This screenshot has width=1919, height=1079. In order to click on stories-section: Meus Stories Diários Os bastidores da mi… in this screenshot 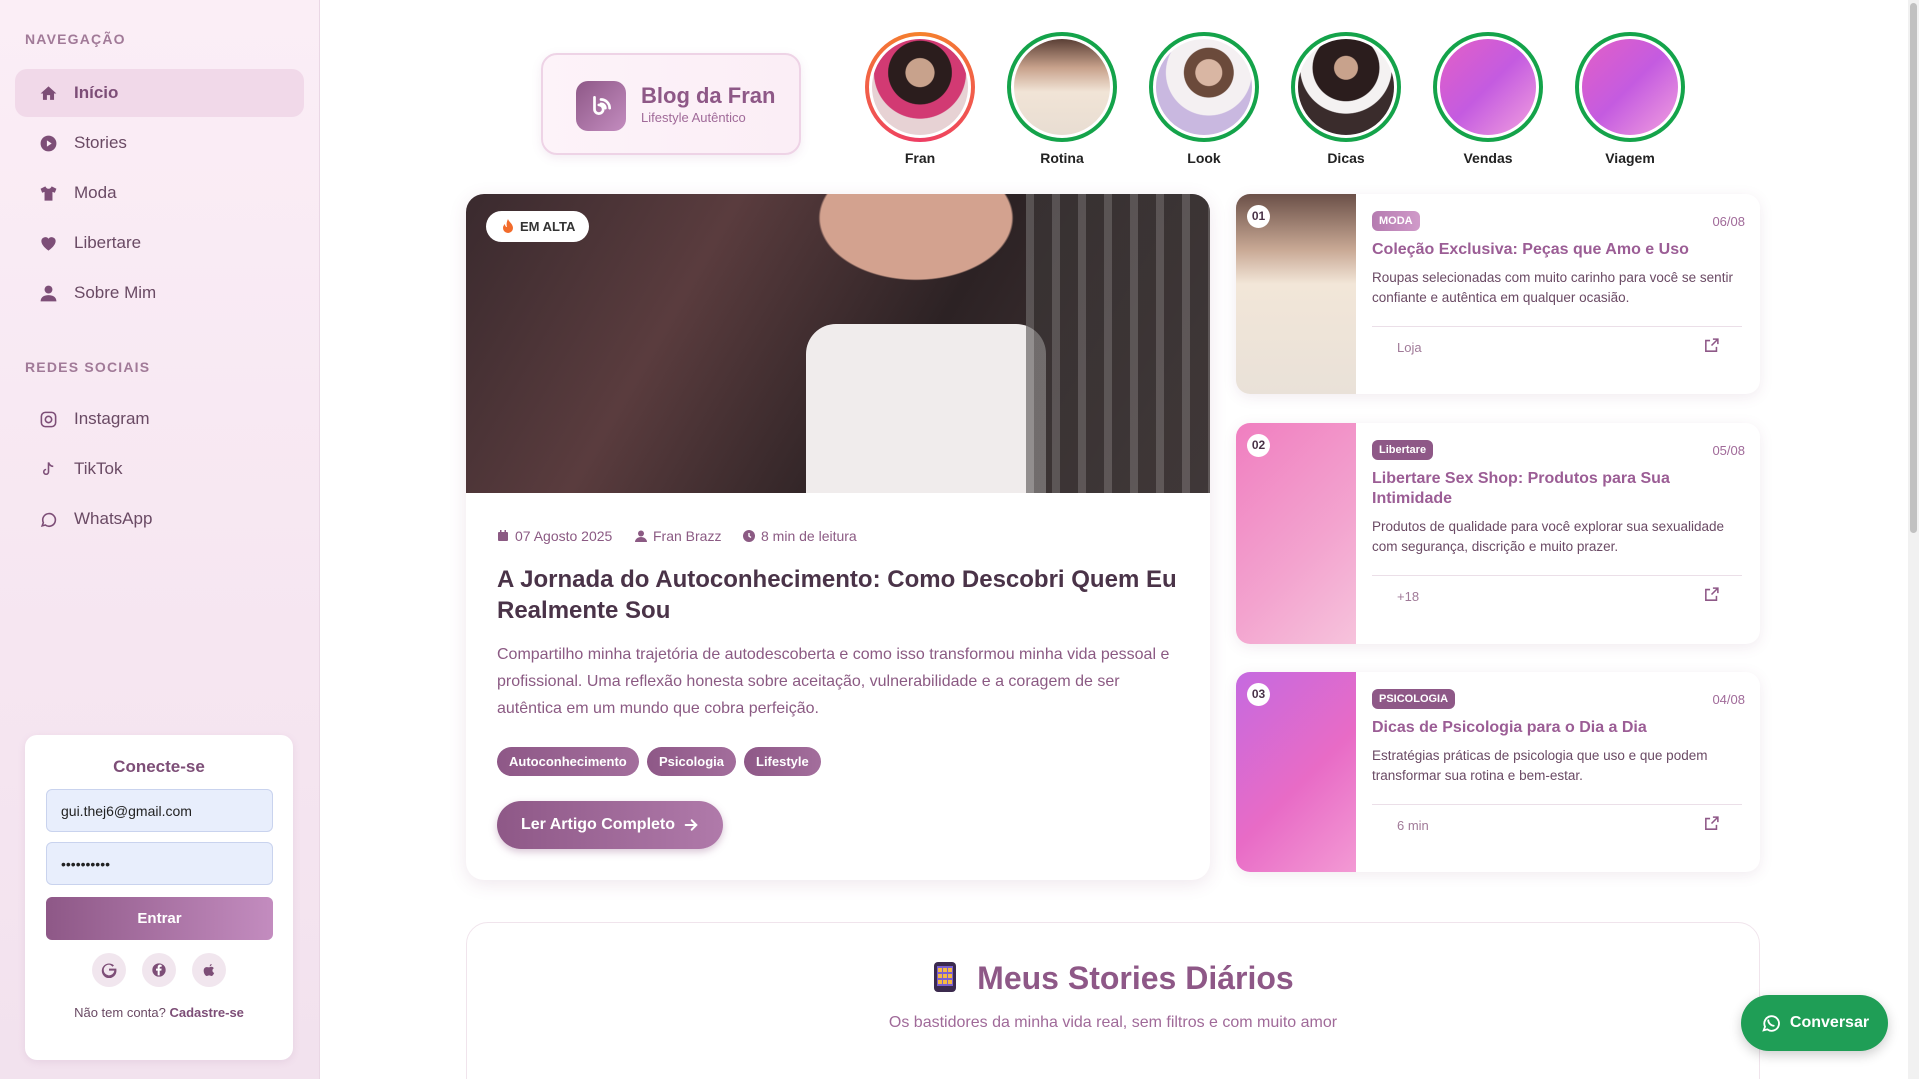, I will do `click(1113, 1000)`.